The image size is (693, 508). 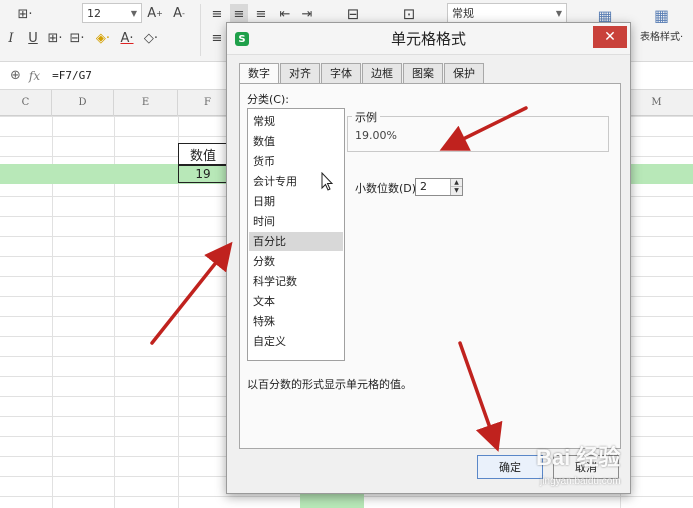 What do you see at coordinates (191, 293) in the screenshot?
I see `arrow-to-percentage` at bounding box center [191, 293].